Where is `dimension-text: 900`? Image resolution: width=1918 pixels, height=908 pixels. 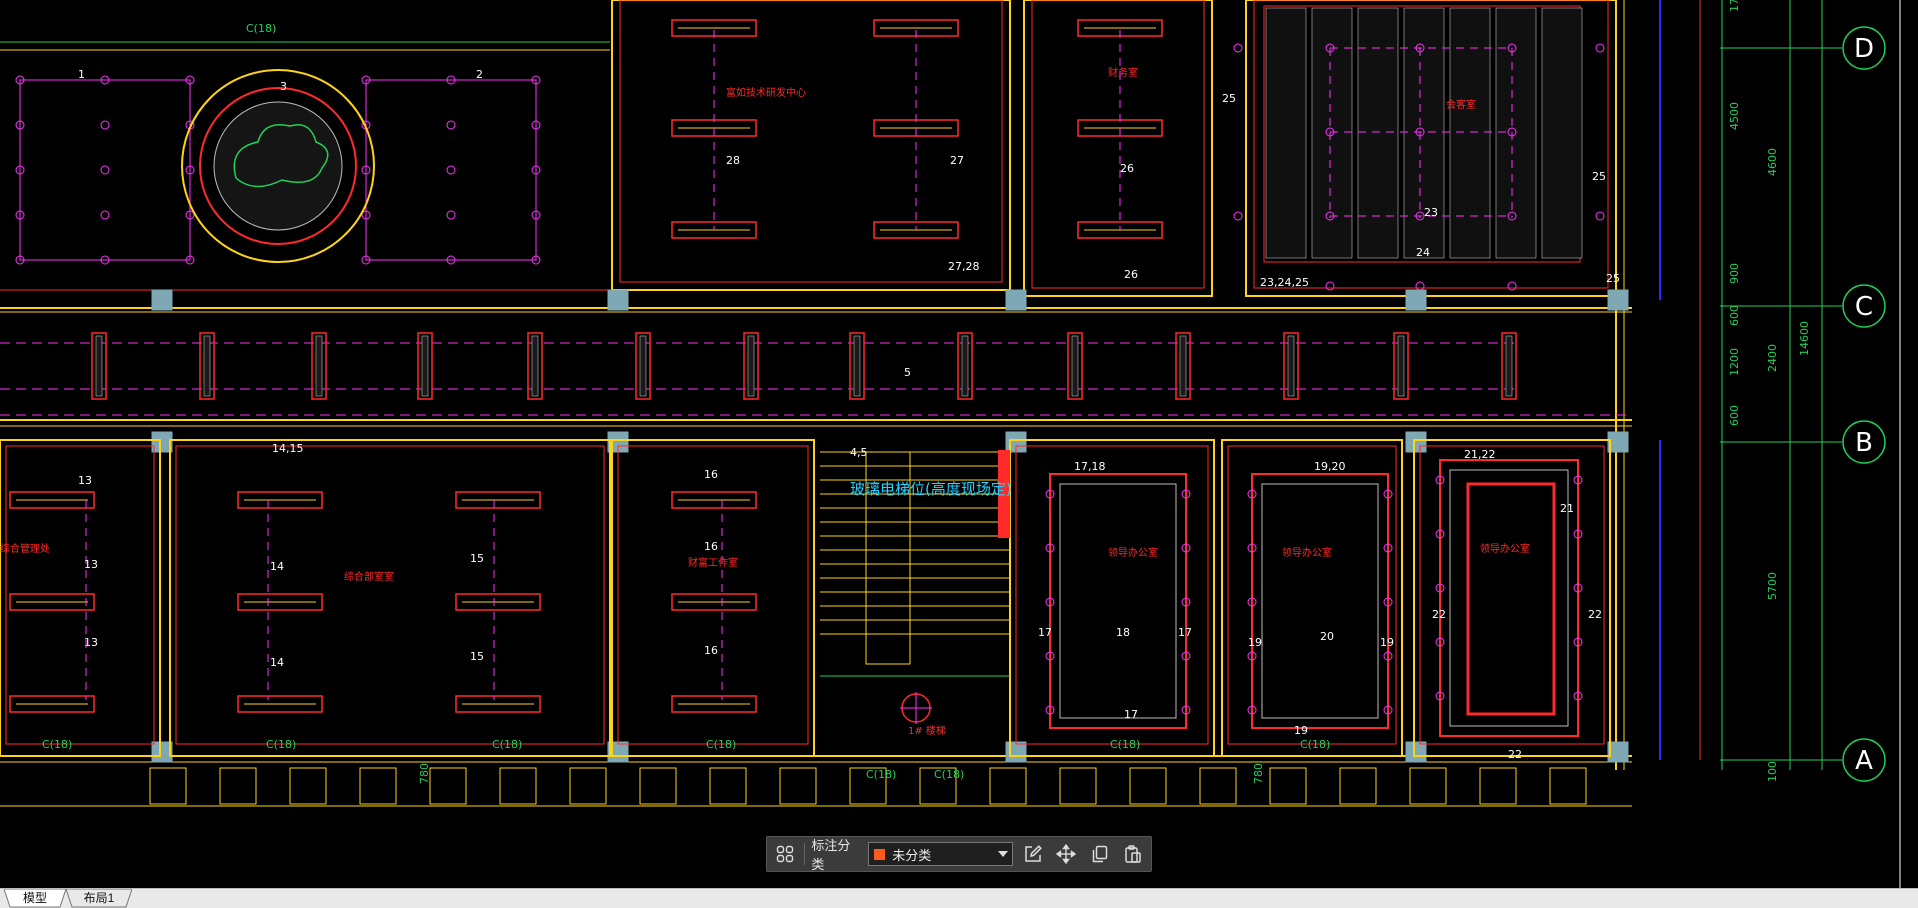
dimension-text: 900 is located at coordinates (1734, 273).